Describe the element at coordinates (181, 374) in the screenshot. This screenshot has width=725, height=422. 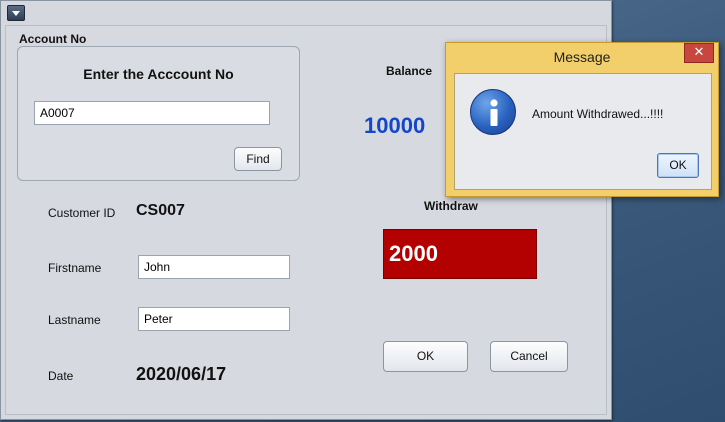
I see `date-value: 2020/06/17` at that location.